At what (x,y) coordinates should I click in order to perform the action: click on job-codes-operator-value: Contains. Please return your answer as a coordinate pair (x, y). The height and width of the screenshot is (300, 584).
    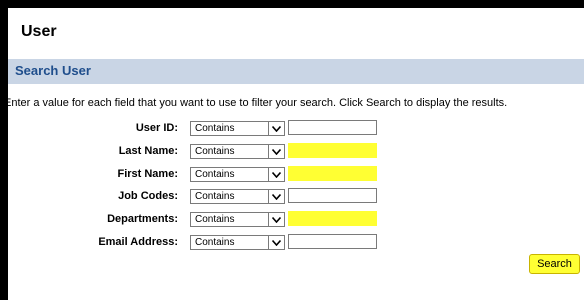
    Looking at the image, I should click on (215, 196).